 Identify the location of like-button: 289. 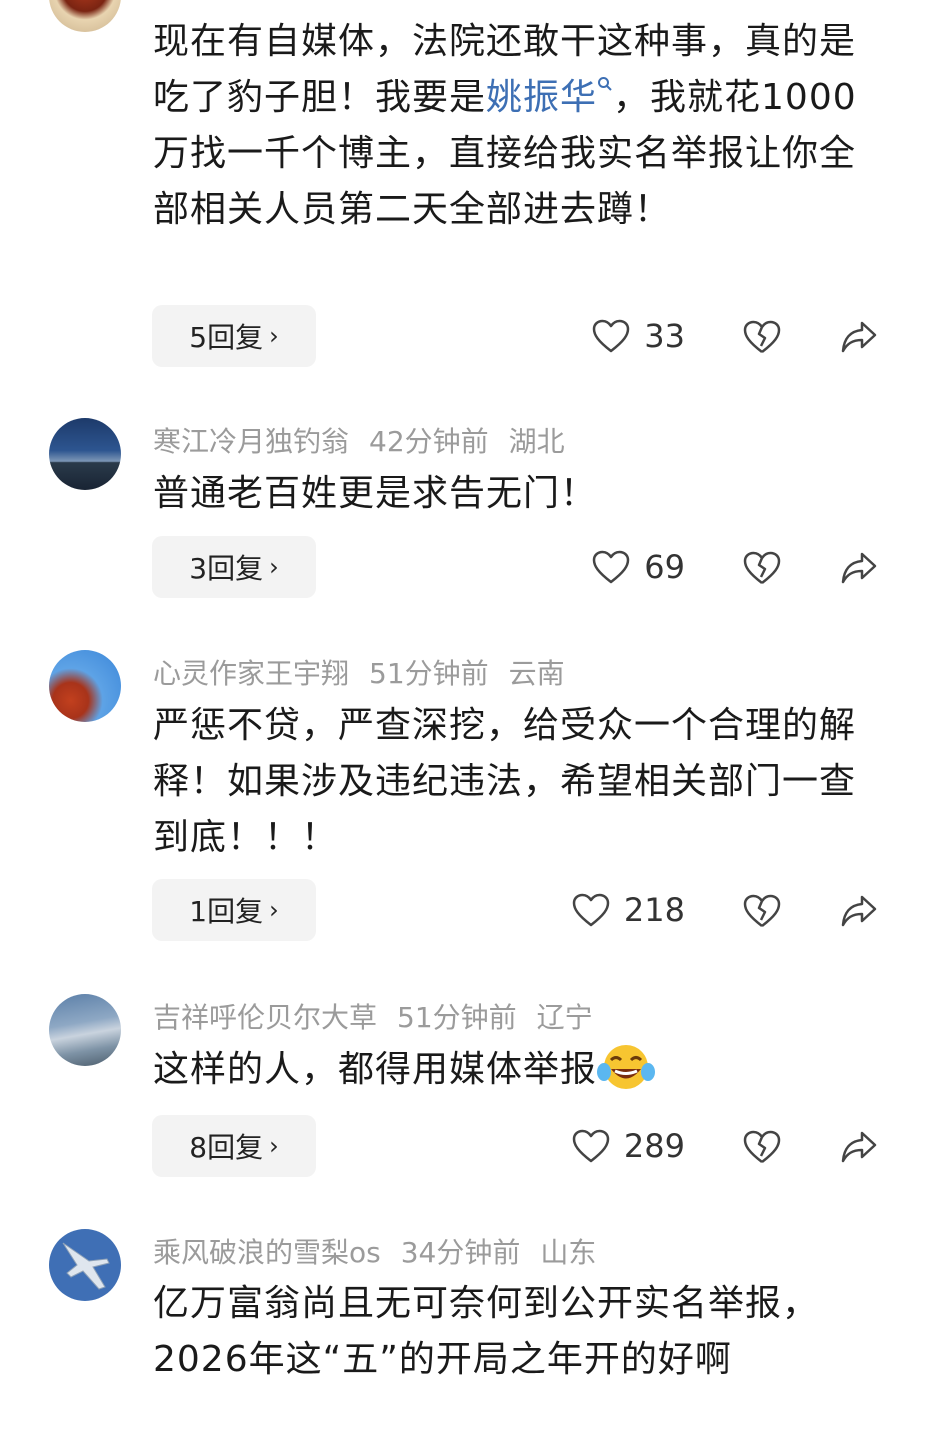
(628, 1146).